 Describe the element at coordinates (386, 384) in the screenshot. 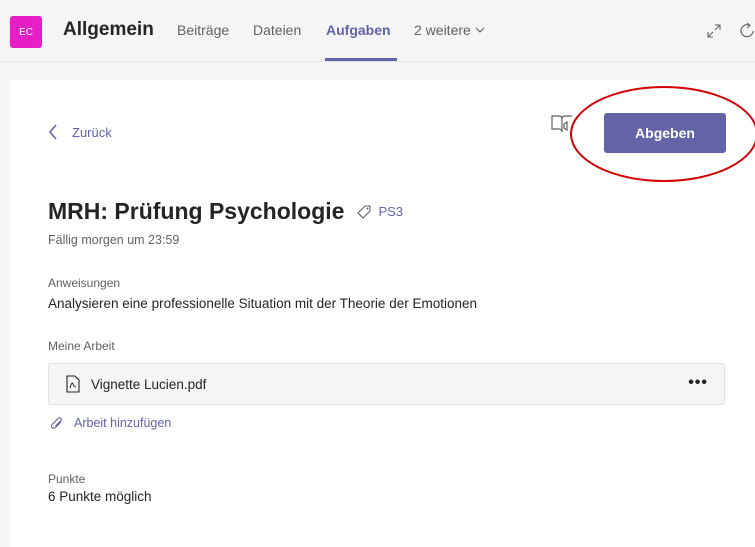

I see `file-attachment: Vignette Lucien.pdf •••` at that location.